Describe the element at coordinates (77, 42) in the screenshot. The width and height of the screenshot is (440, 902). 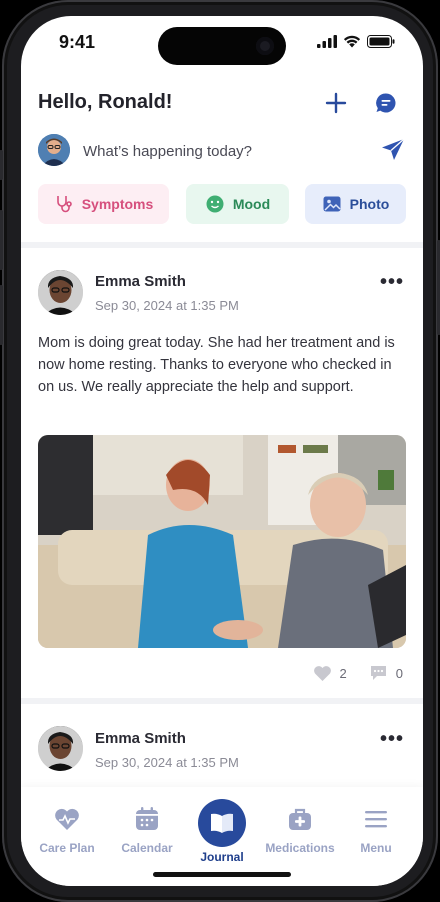
I see `status-time: 9:41` at that location.